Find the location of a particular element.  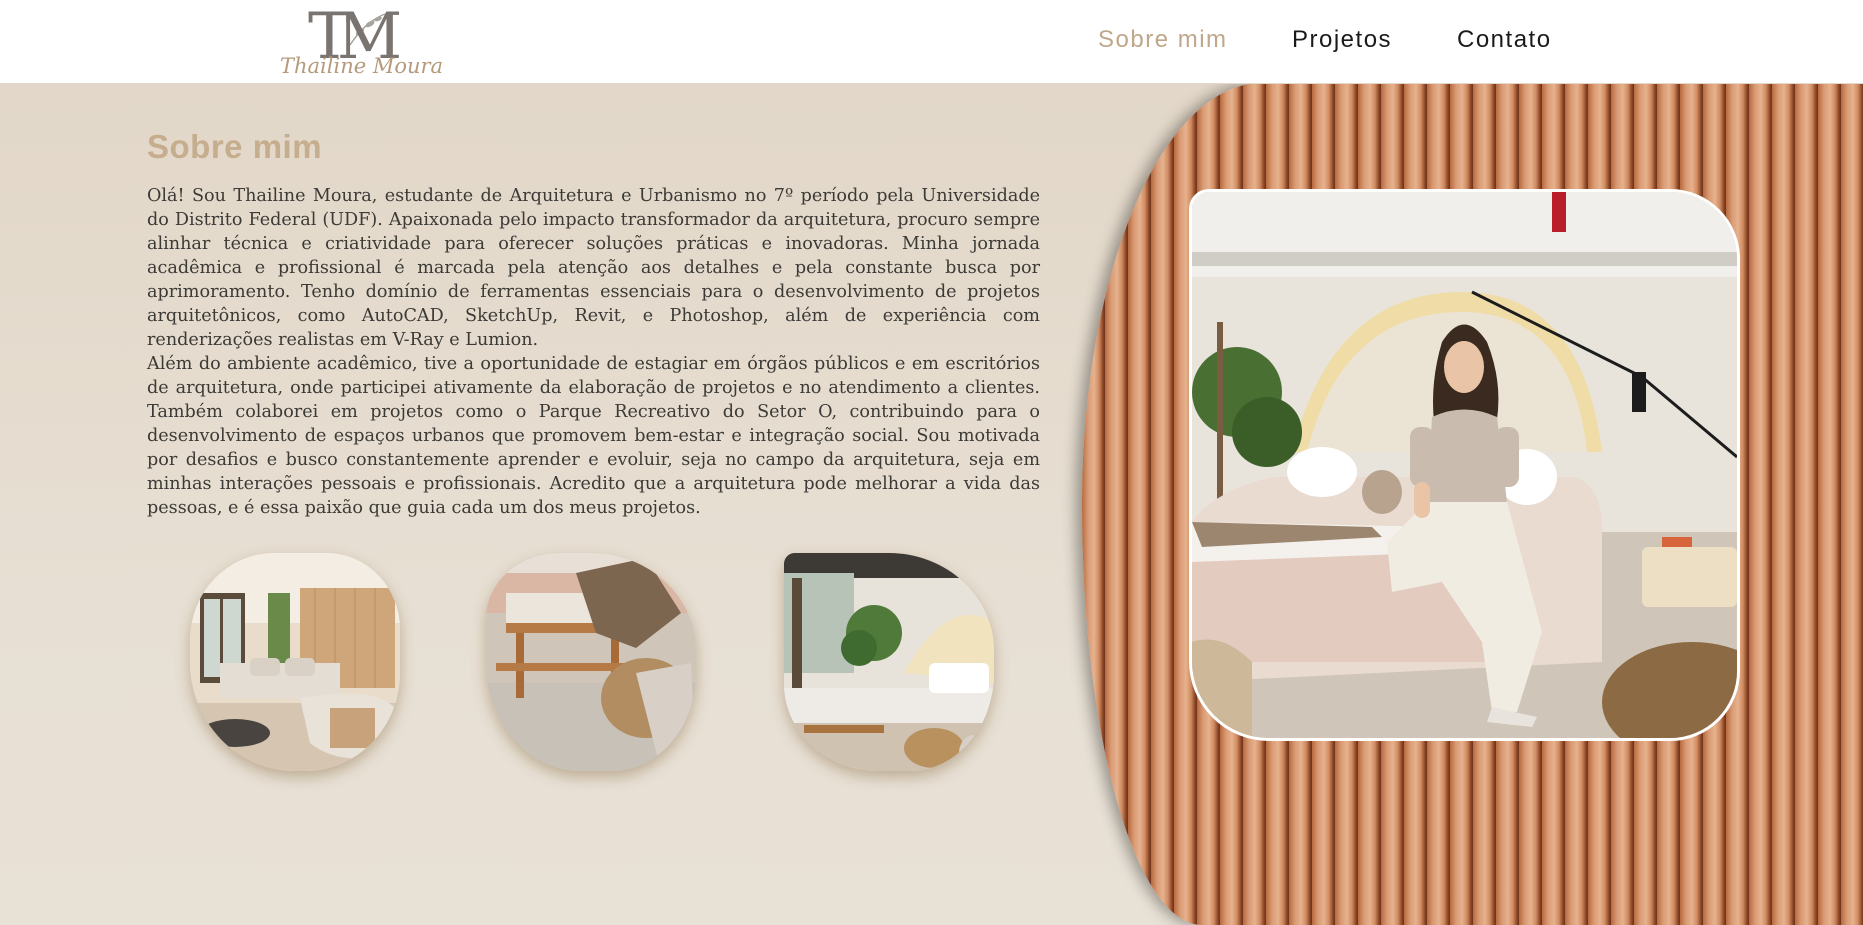

project-thumbnail-bedroom is located at coordinates (889, 662).